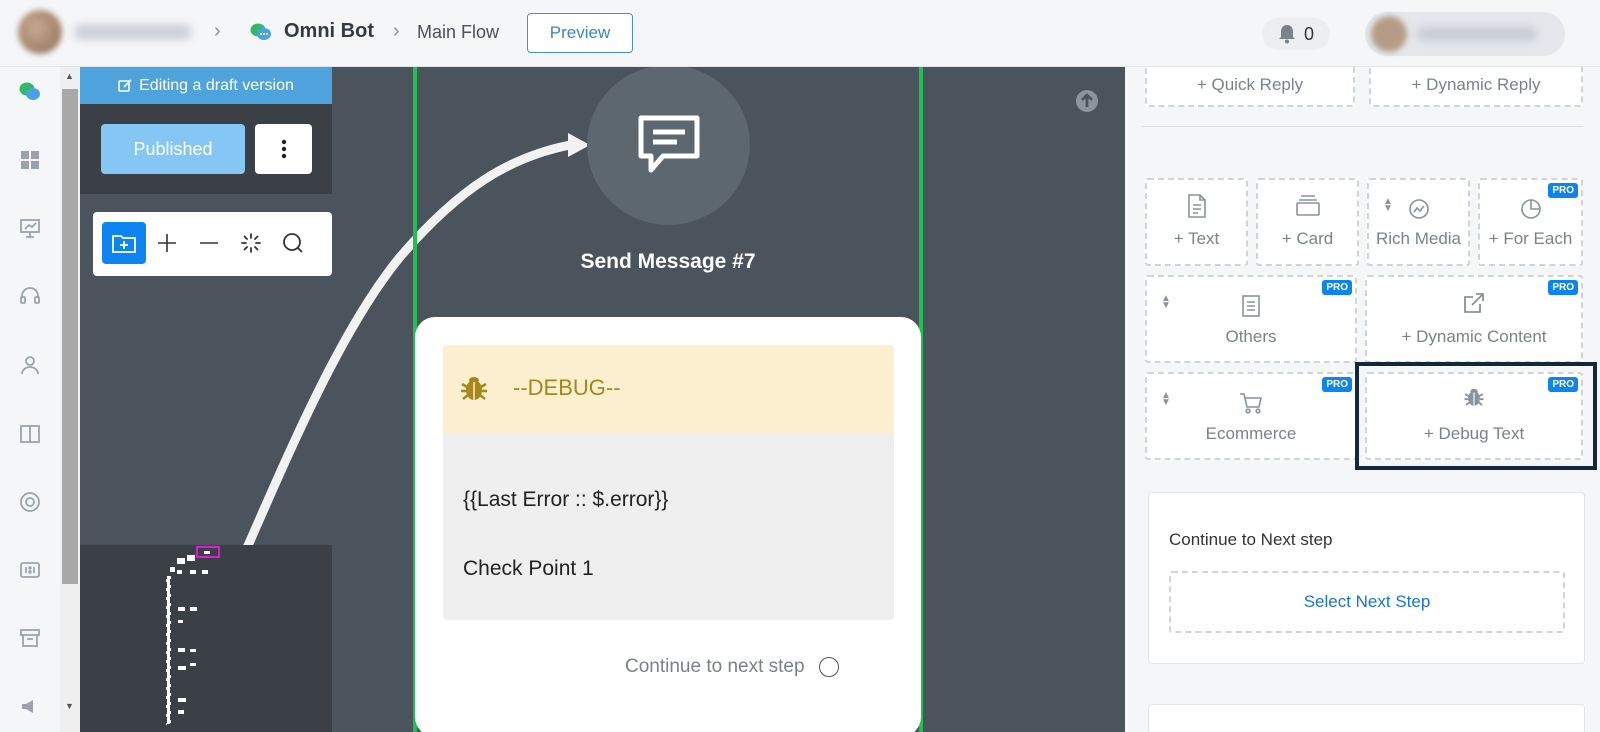  I want to click on debug-text-tile-highlight, so click(1476, 416).